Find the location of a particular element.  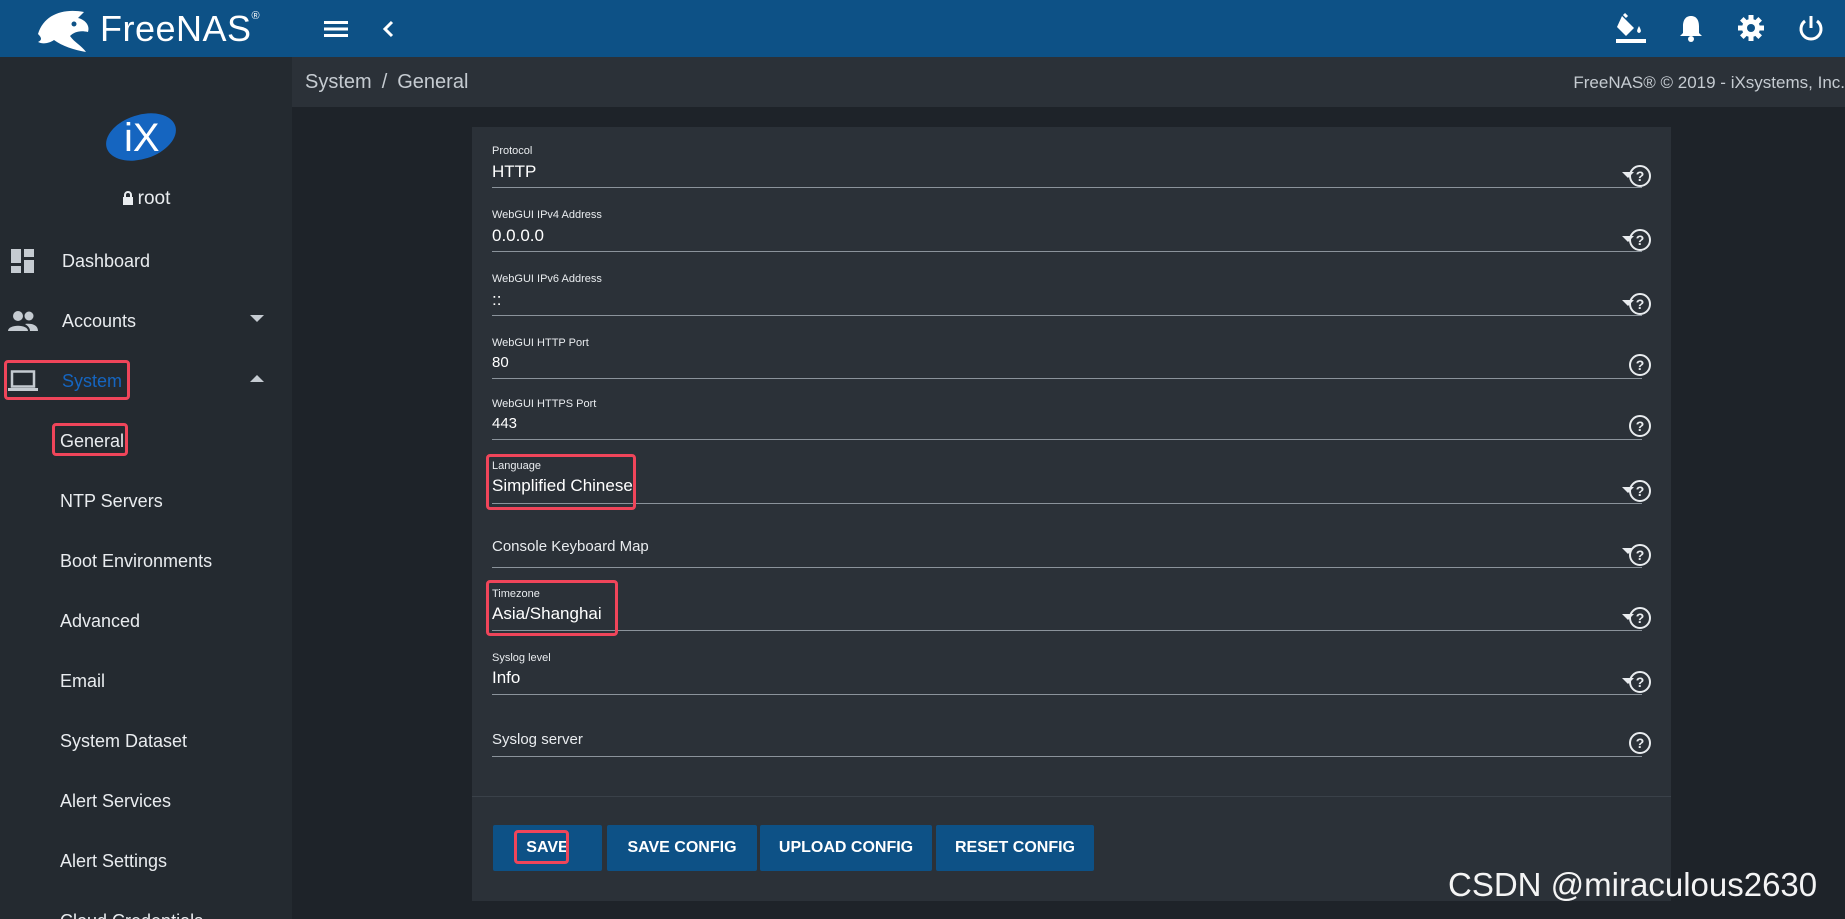

sidebar-subitem-general: General is located at coordinates (146, 441).